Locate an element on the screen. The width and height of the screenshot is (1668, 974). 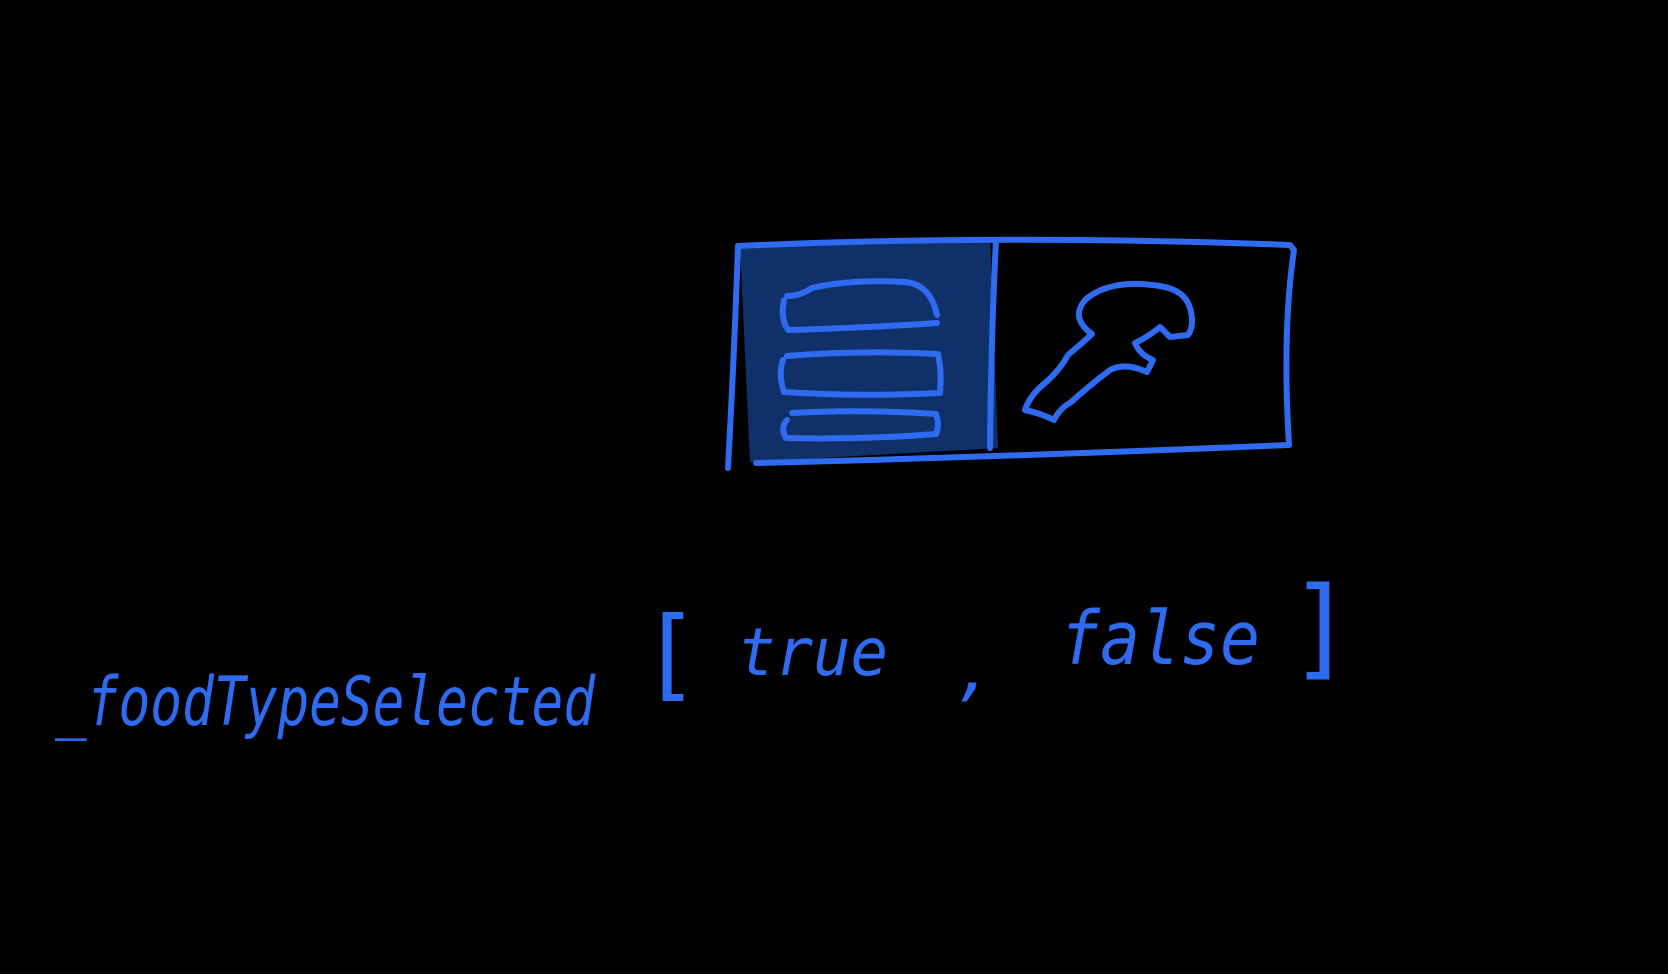
open-bracket: [ is located at coordinates (670, 653).